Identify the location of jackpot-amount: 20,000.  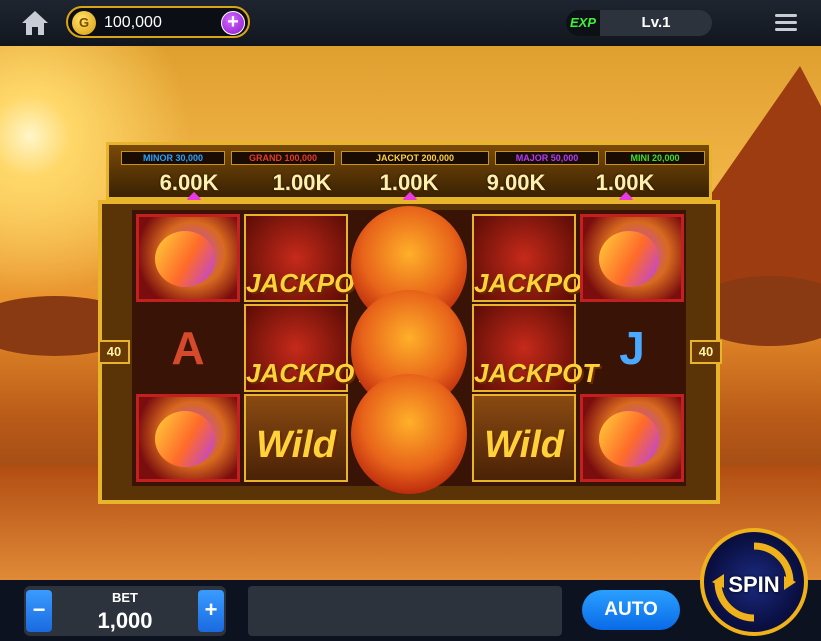
(665, 158).